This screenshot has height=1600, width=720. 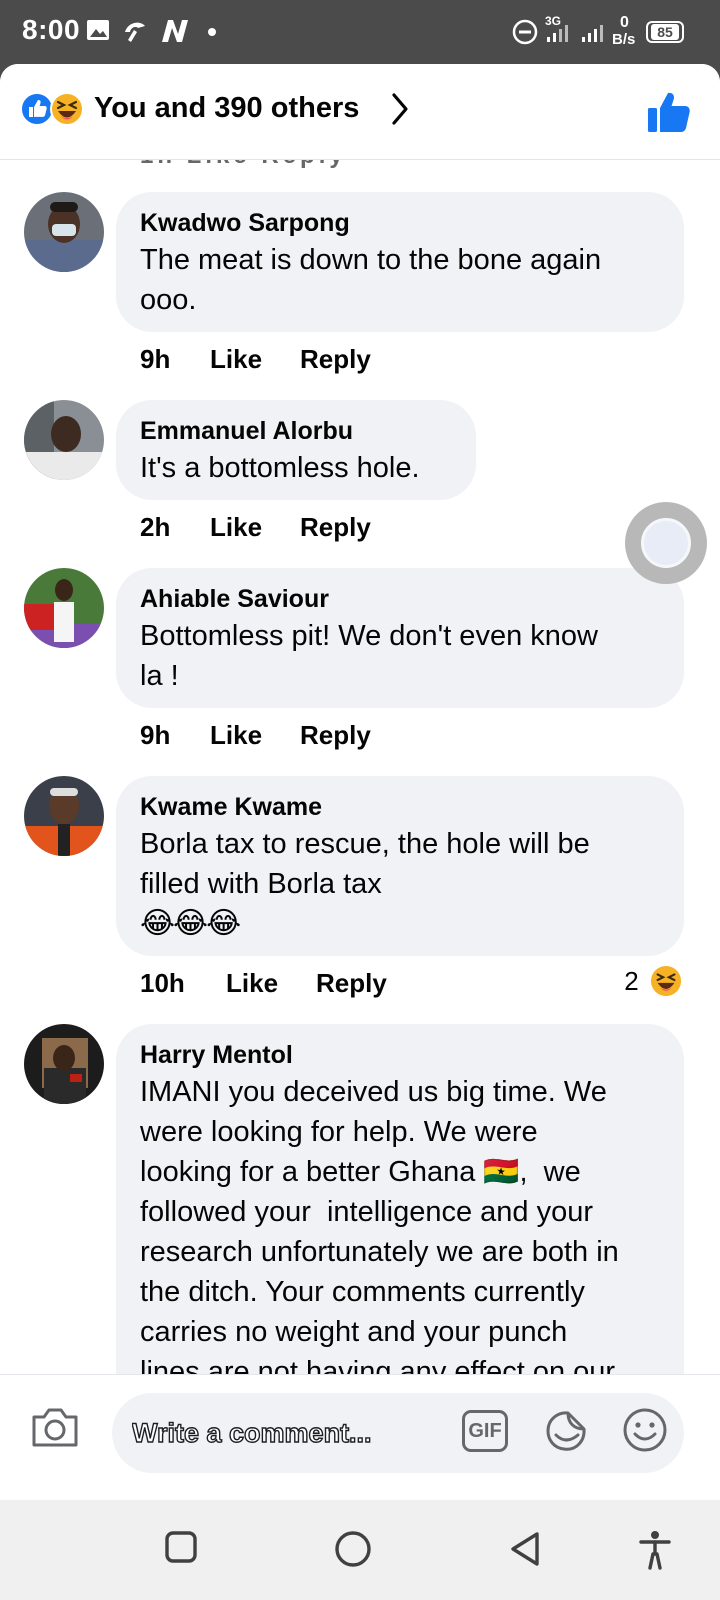 I want to click on back-button, so click(x=525, y=1549).